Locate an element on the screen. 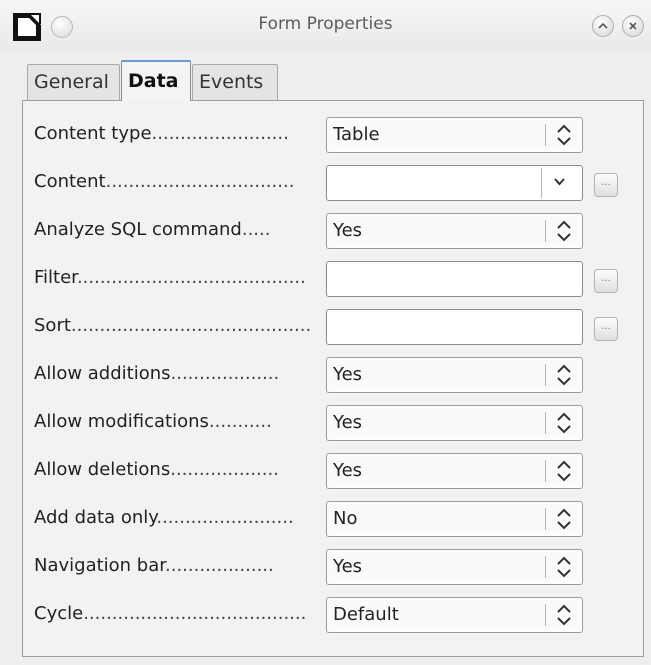 The width and height of the screenshot is (651, 665). window-title: Form Properties is located at coordinates (325, 24).